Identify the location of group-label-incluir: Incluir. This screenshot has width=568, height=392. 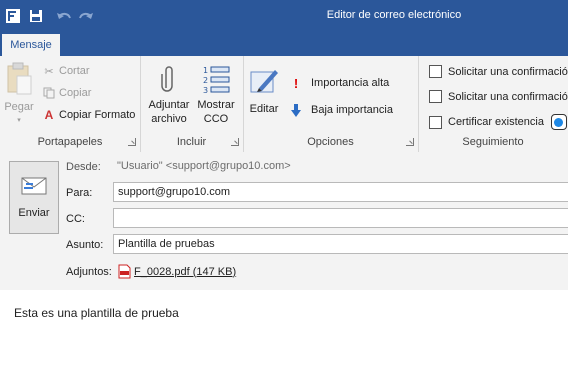
(191, 142).